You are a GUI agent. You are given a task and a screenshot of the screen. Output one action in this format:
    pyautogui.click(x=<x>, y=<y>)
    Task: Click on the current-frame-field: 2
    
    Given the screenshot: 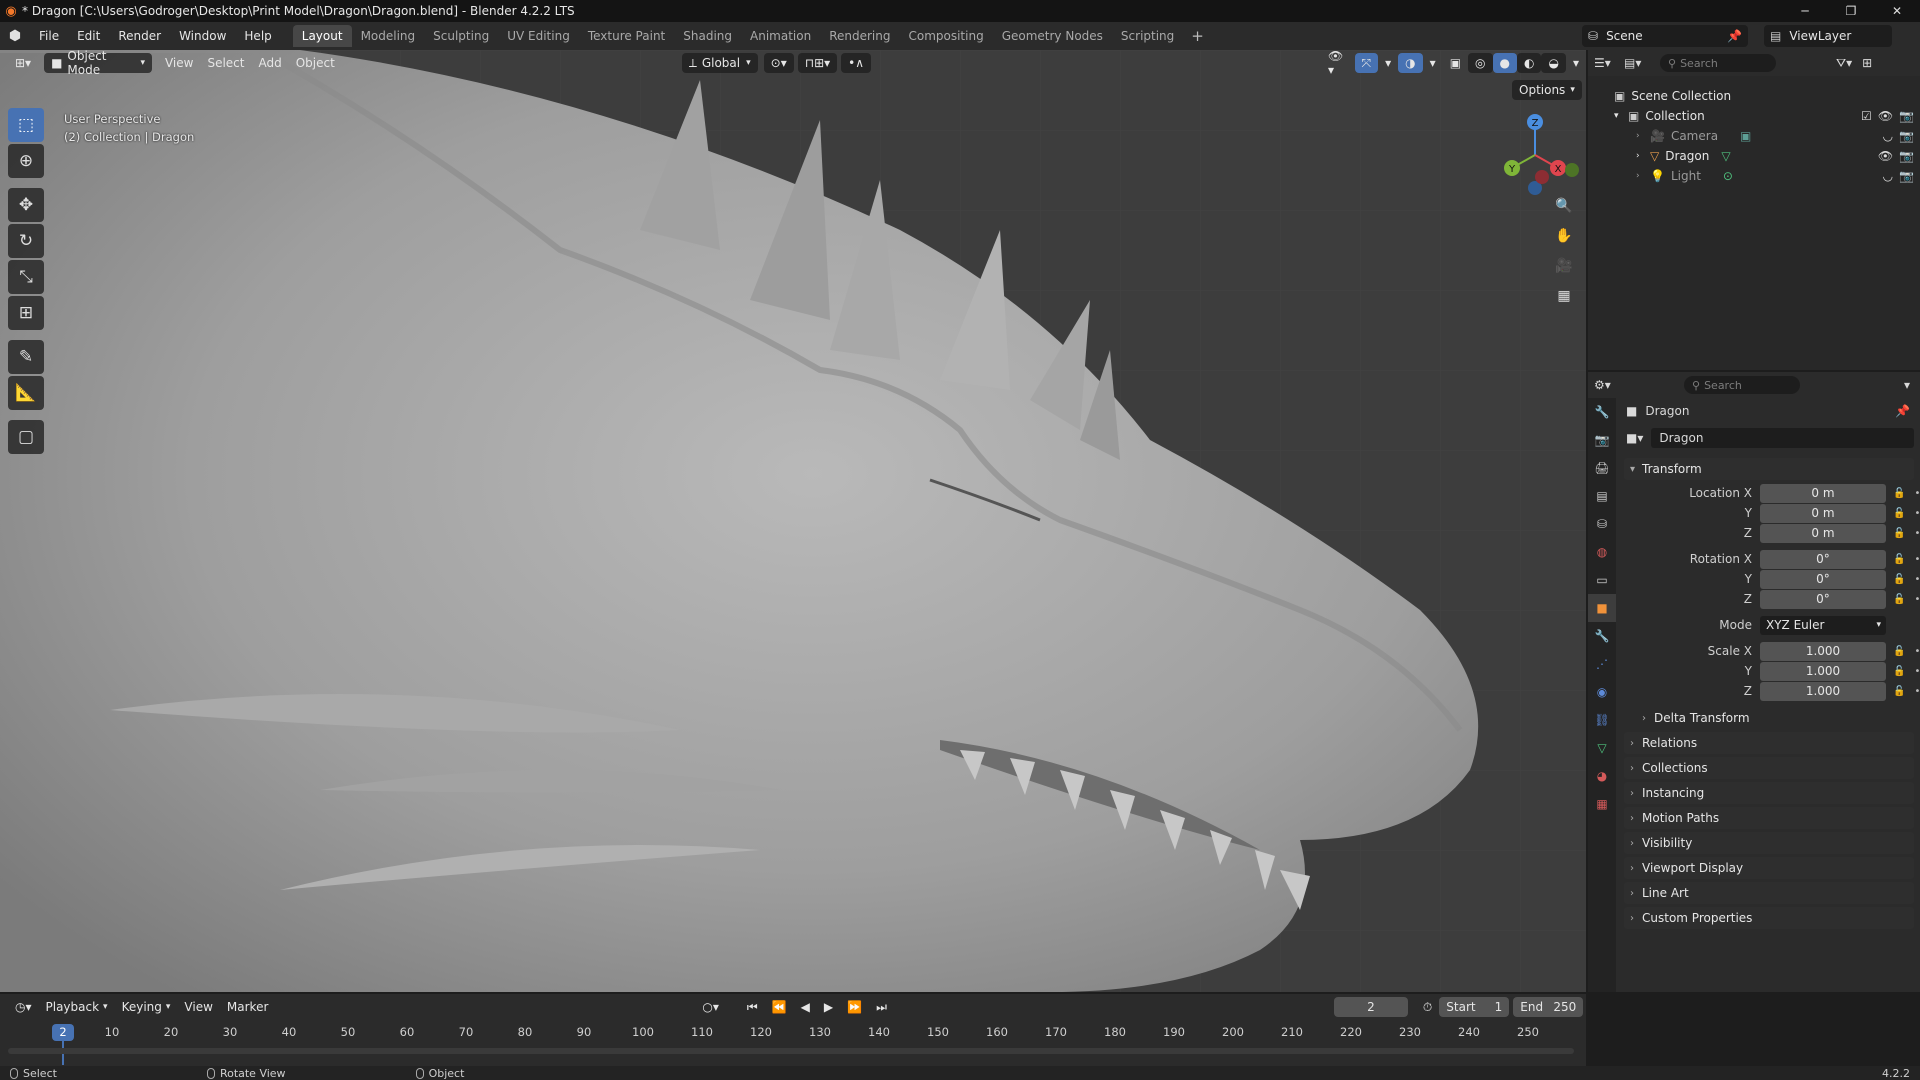 What is the action you would take?
    pyautogui.click(x=1370, y=1007)
    